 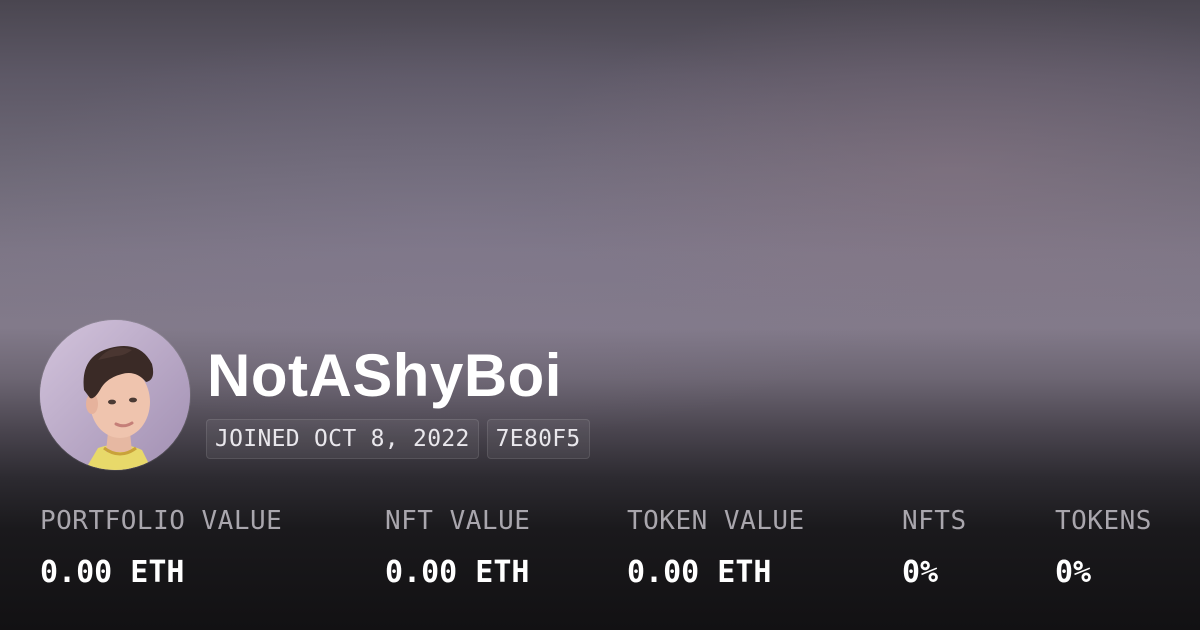 What do you see at coordinates (457, 548) in the screenshot?
I see `stat-nft-value: NFT VALUE 0.00 ETH` at bounding box center [457, 548].